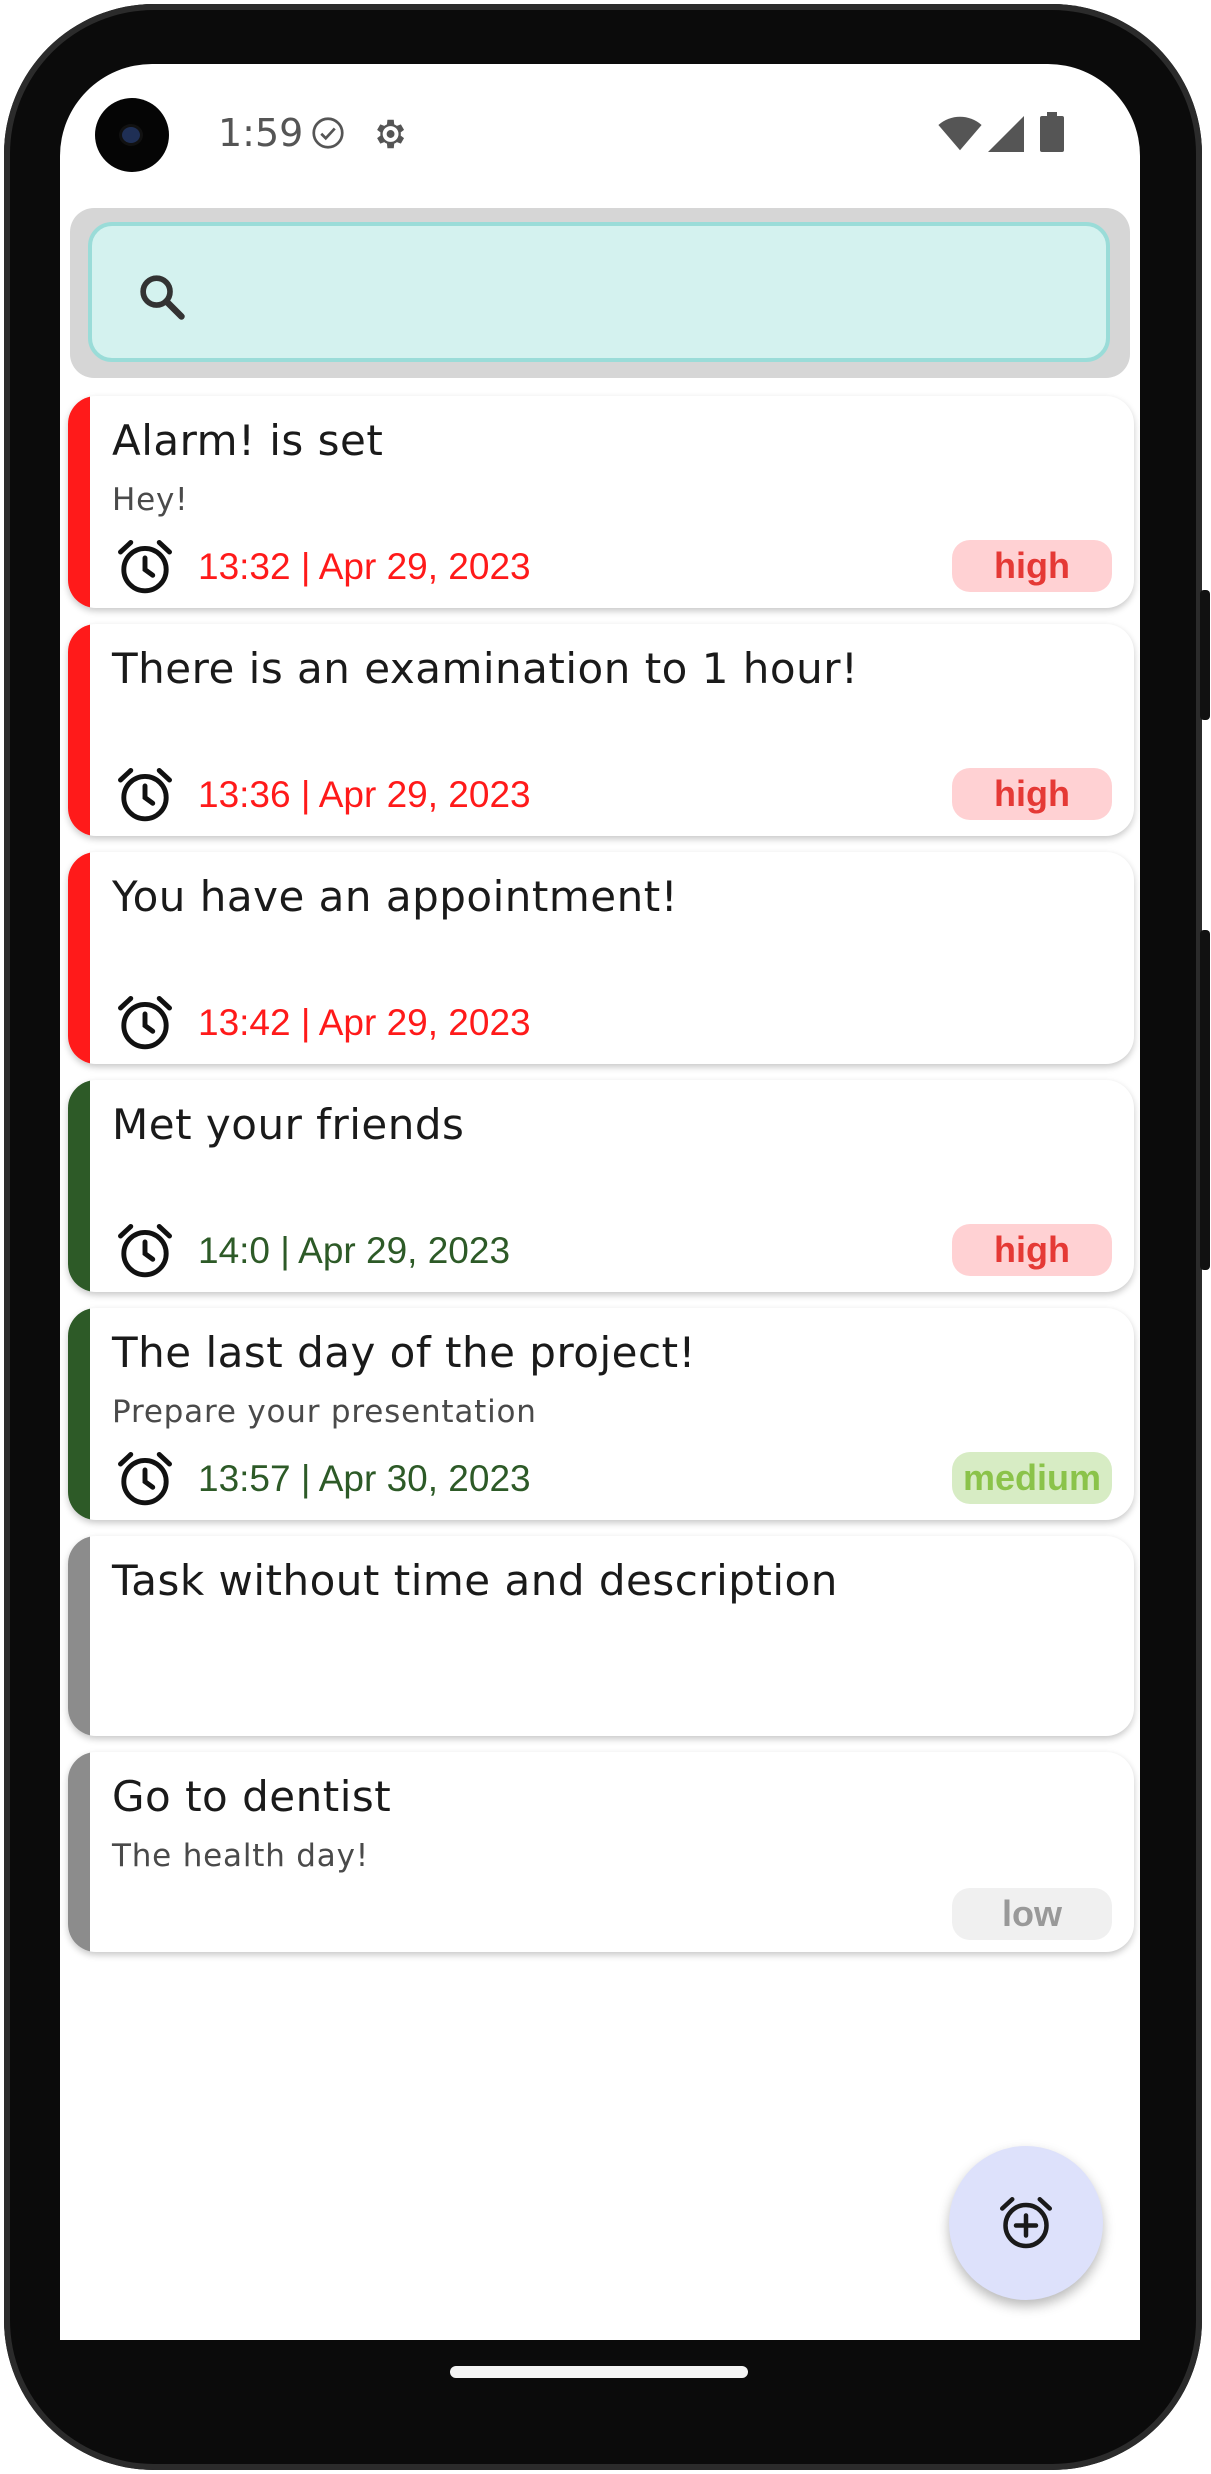 The image size is (1211, 2474). What do you see at coordinates (601, 1636) in the screenshot?
I see `task-card: Task without time and description` at bounding box center [601, 1636].